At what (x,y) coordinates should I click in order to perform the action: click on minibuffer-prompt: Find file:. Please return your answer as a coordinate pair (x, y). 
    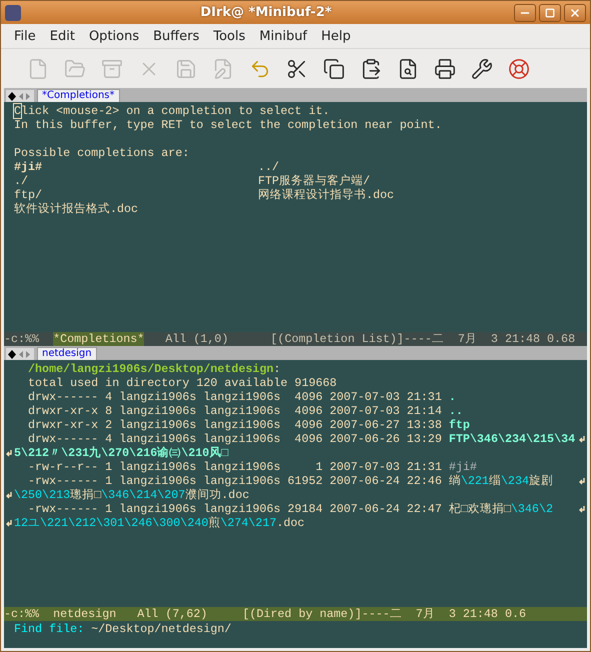
    Looking at the image, I should click on (49, 629).